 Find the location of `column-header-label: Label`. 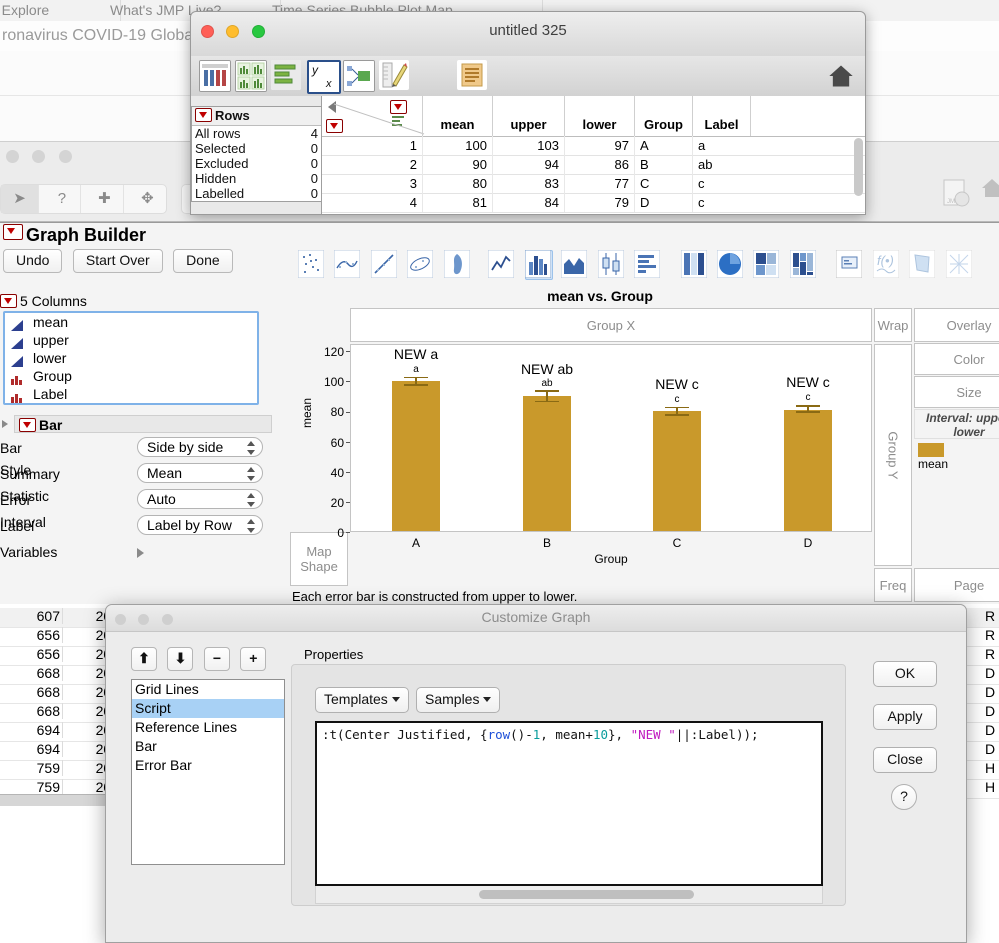

column-header-label: Label is located at coordinates (721, 116).